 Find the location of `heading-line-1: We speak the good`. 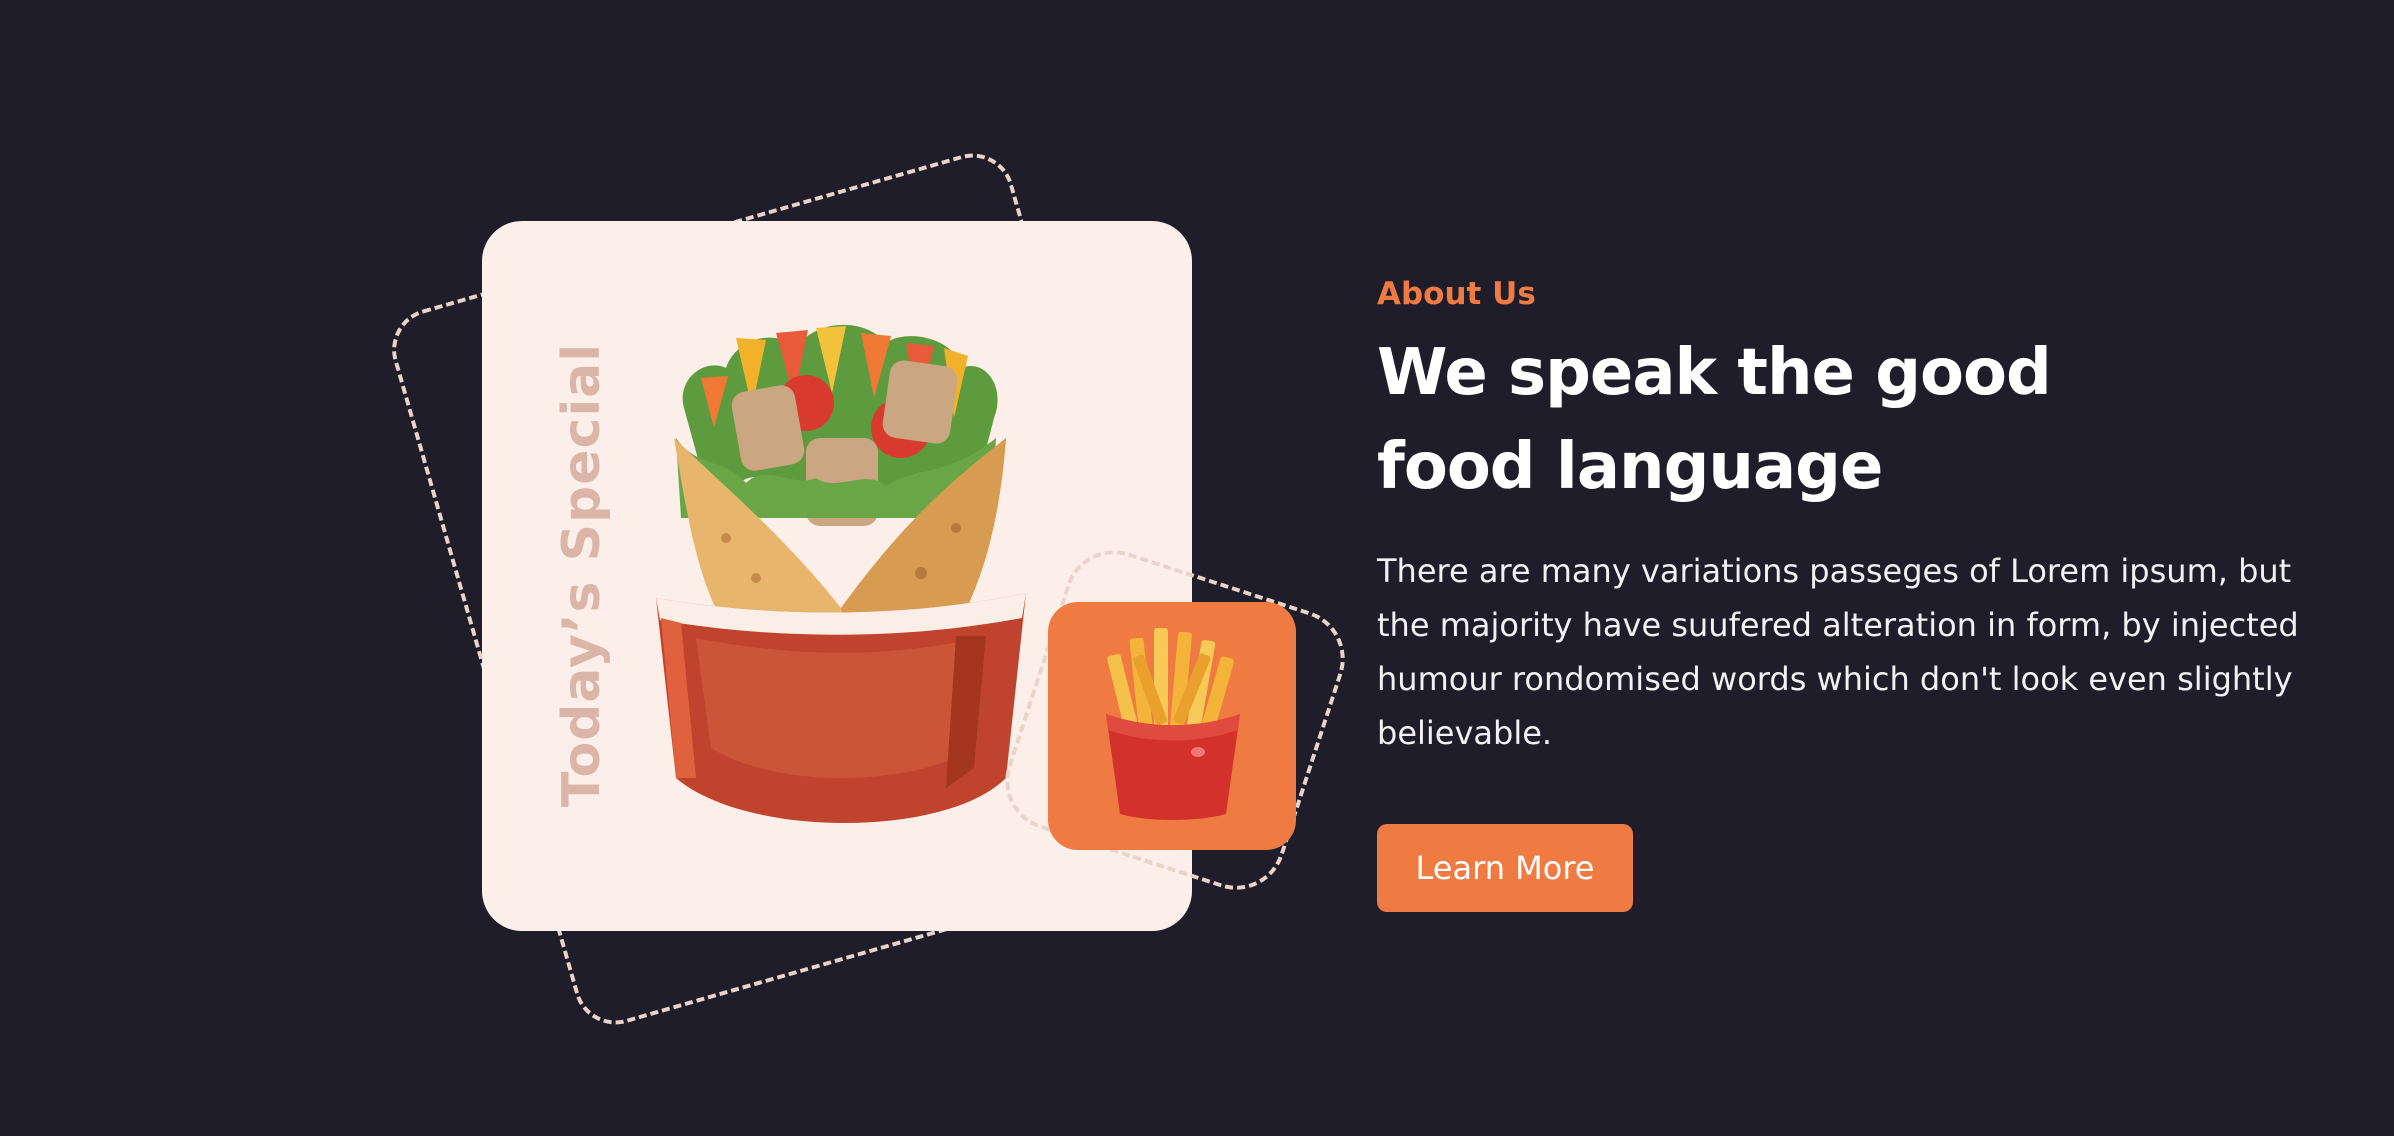

heading-line-1: We speak the good is located at coordinates (1714, 373).